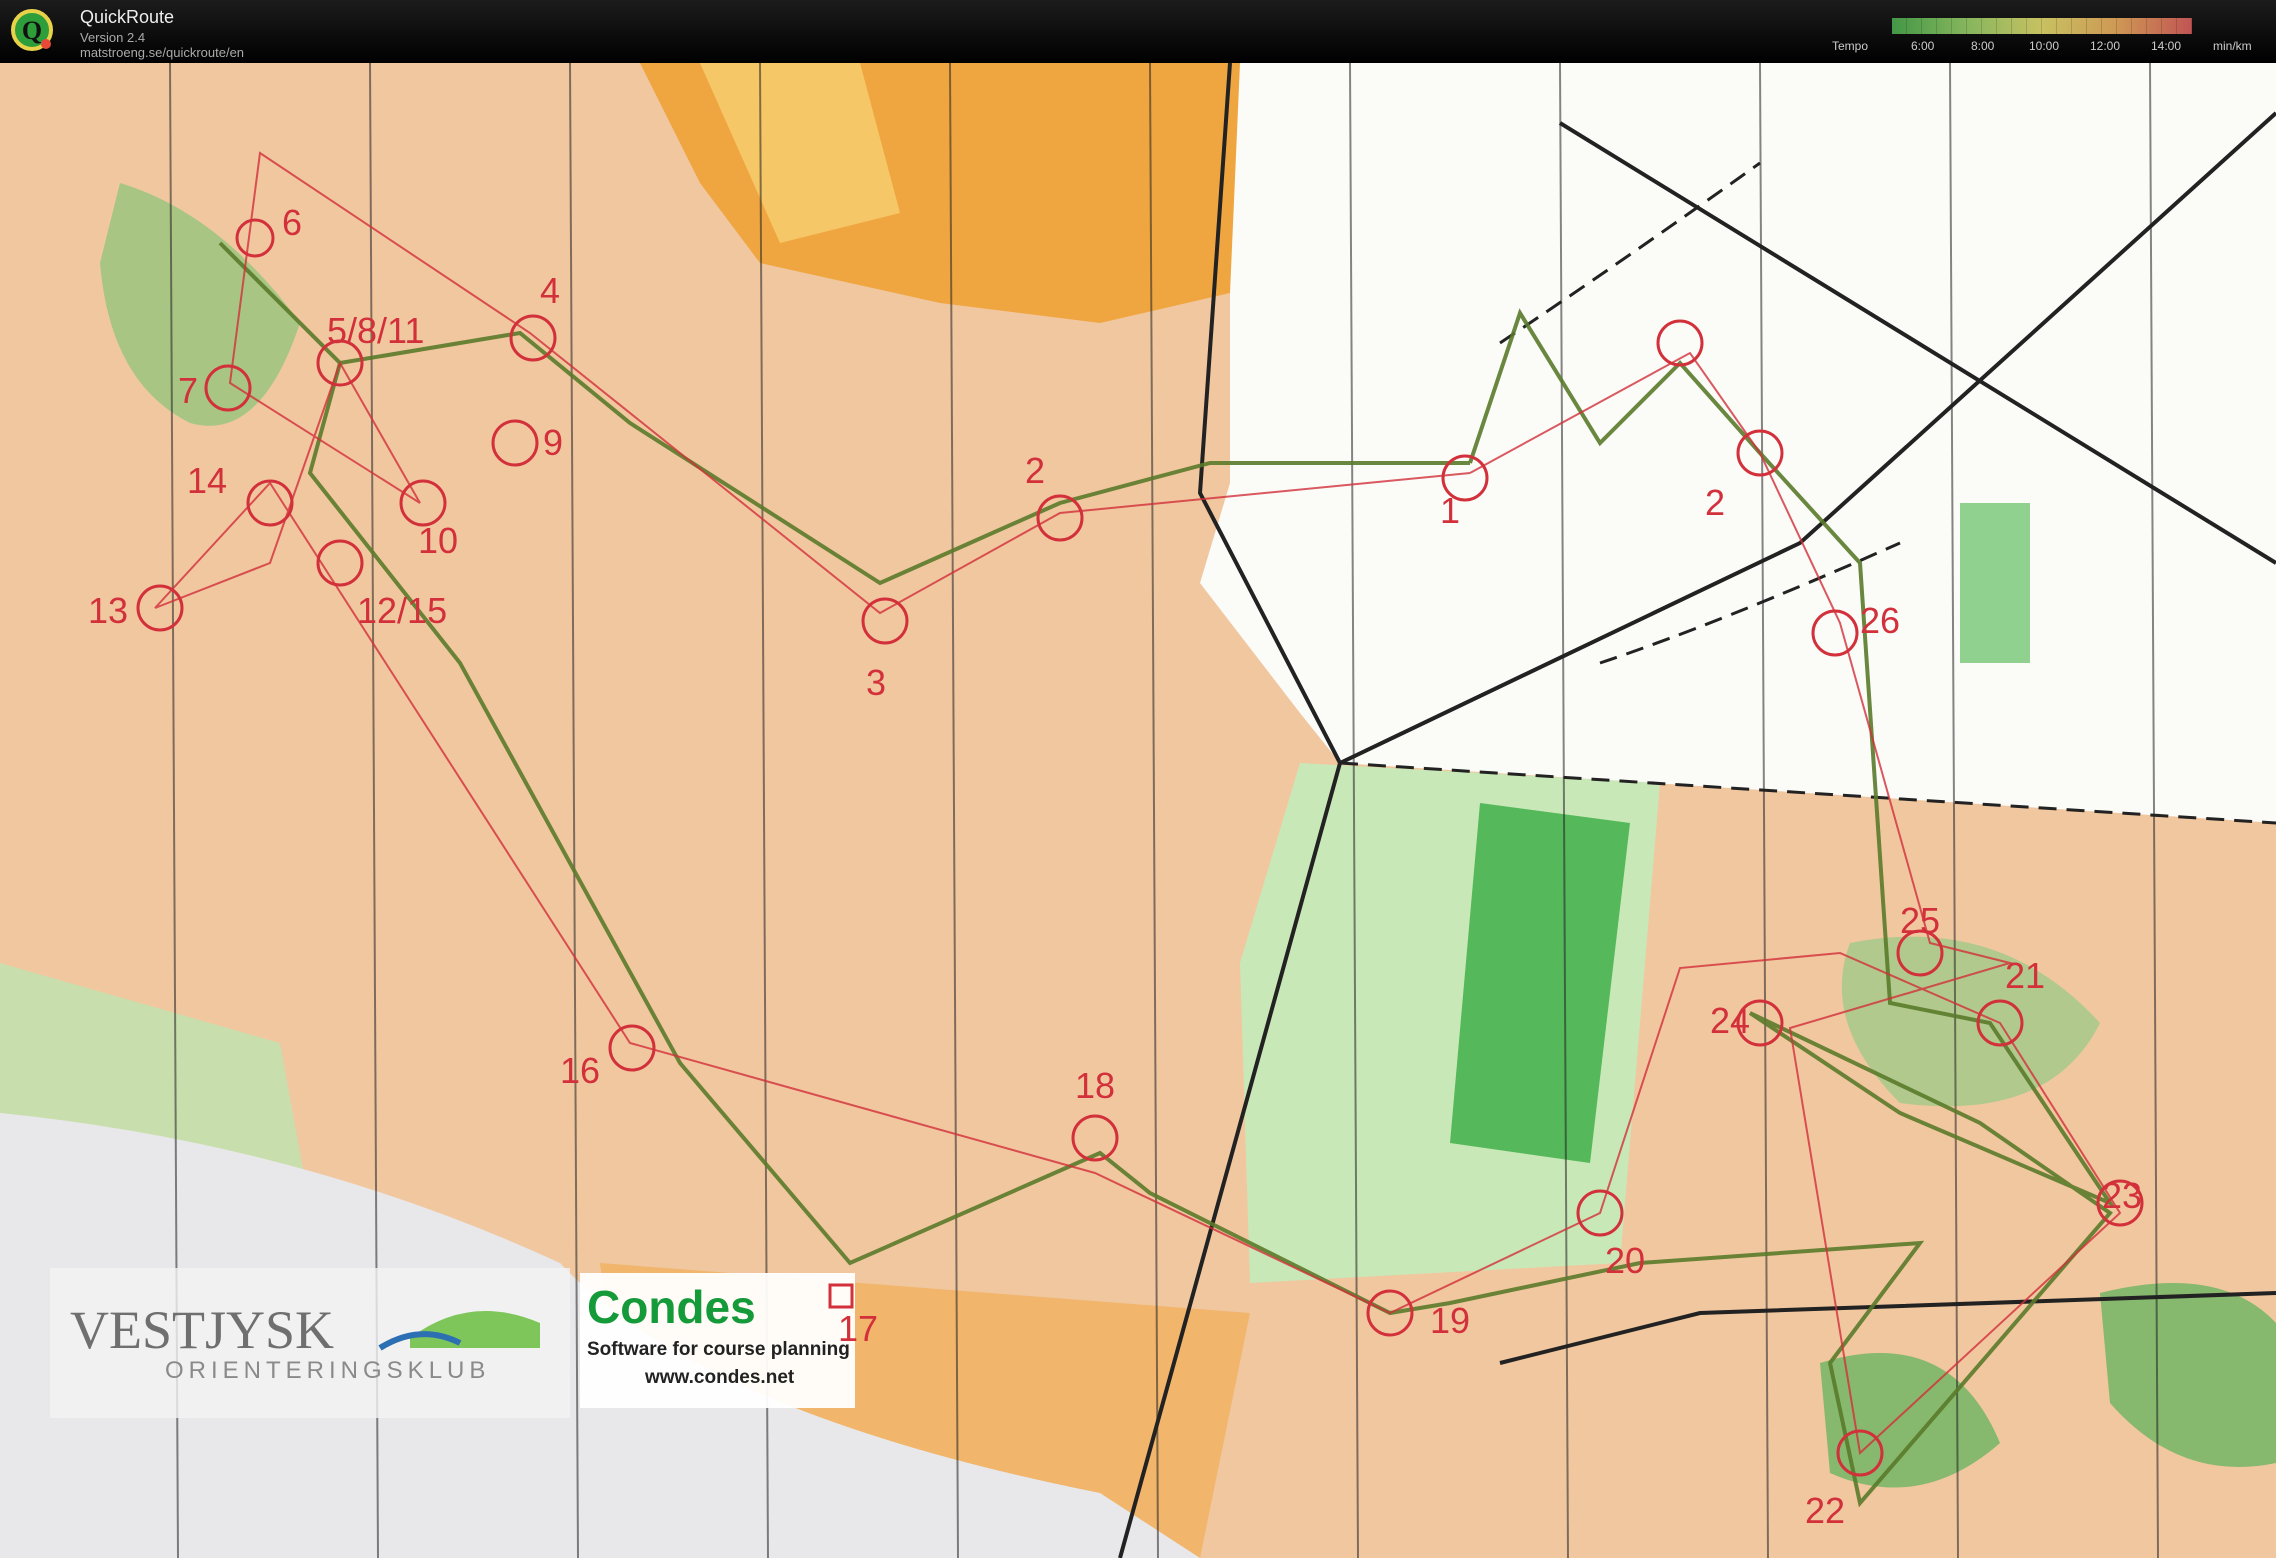  Describe the element at coordinates (1983, 46) in the screenshot. I see `tempo-tick: 8:00` at that location.